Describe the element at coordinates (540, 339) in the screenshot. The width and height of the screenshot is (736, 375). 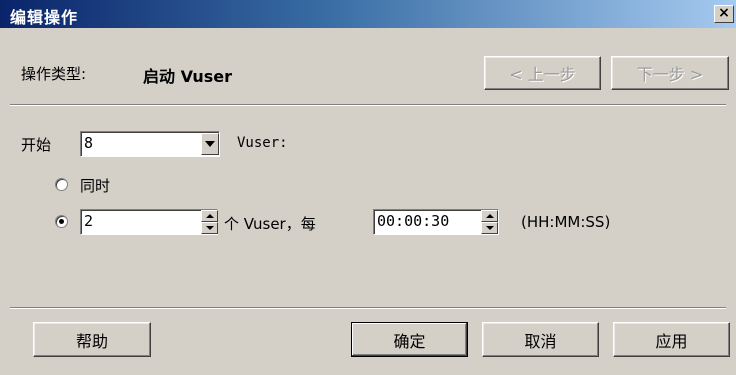
I see `cancel-button: 取消` at that location.